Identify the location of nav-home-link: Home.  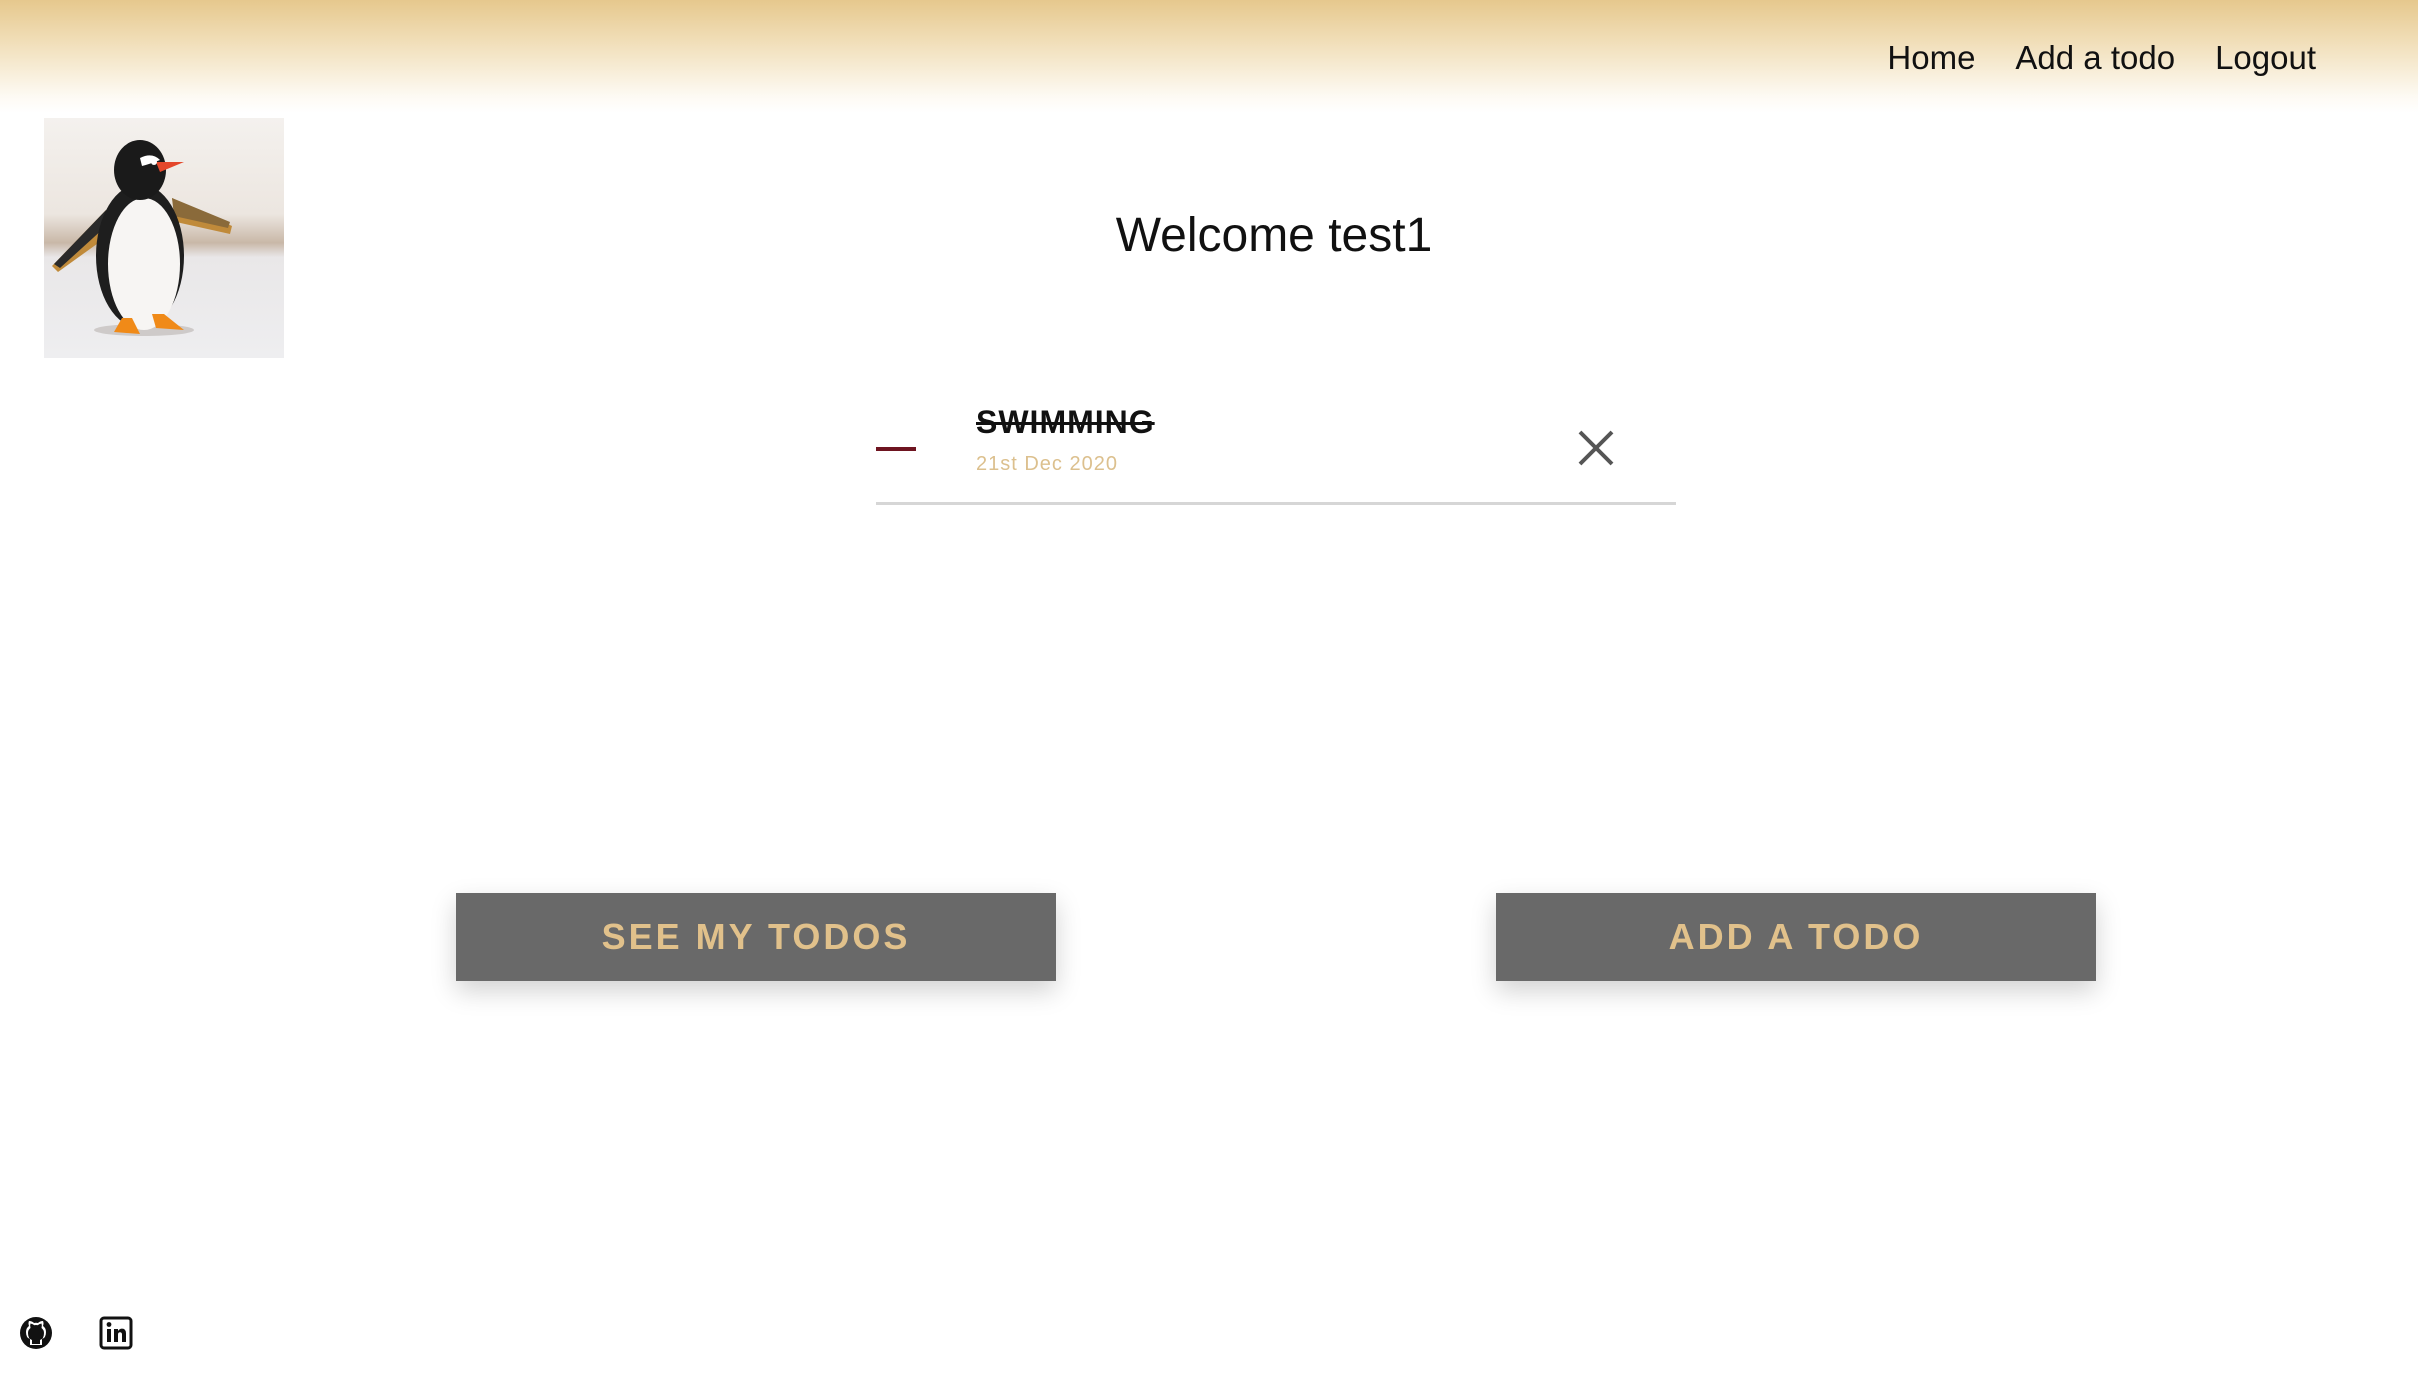
(1931, 58).